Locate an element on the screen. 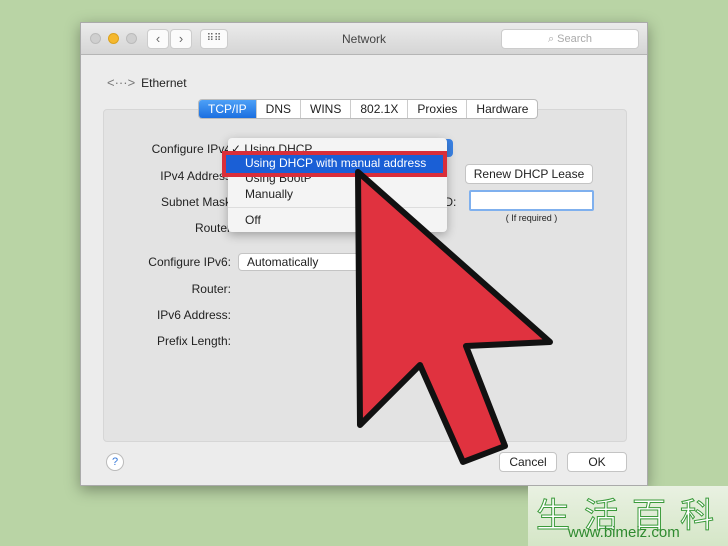 The image size is (728, 546). watermark-url: www.bimeiz.com is located at coordinates (624, 532).